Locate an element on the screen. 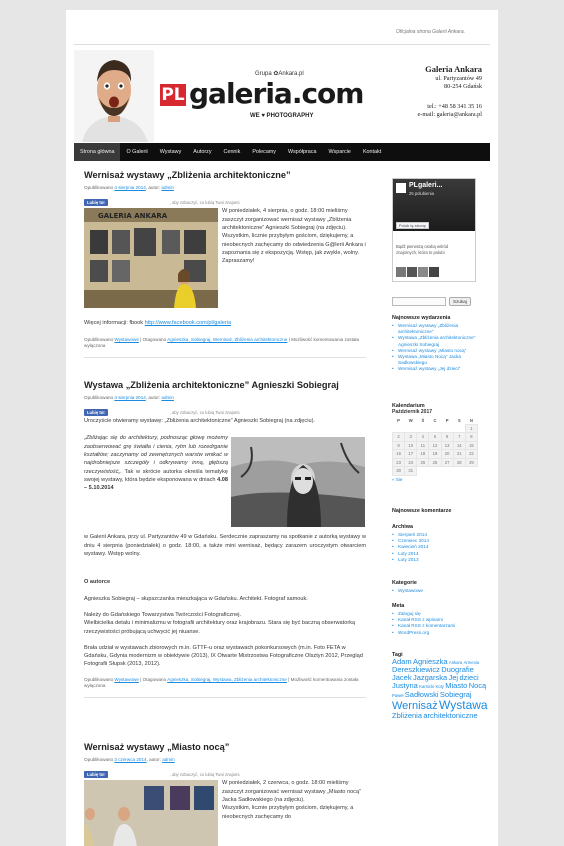 The height and width of the screenshot is (846, 564). nav-item-recommended: Polecamy is located at coordinates (264, 152).